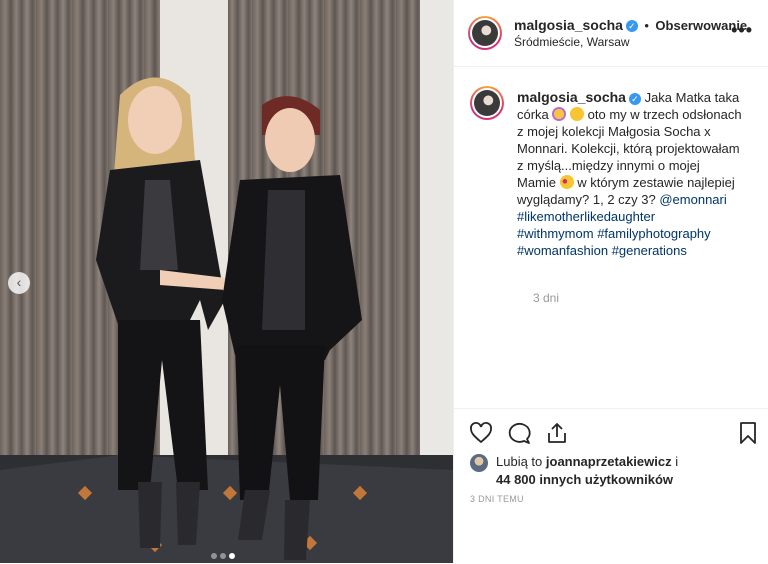  What do you see at coordinates (479, 463) in the screenshot?
I see `liker-avatar` at bounding box center [479, 463].